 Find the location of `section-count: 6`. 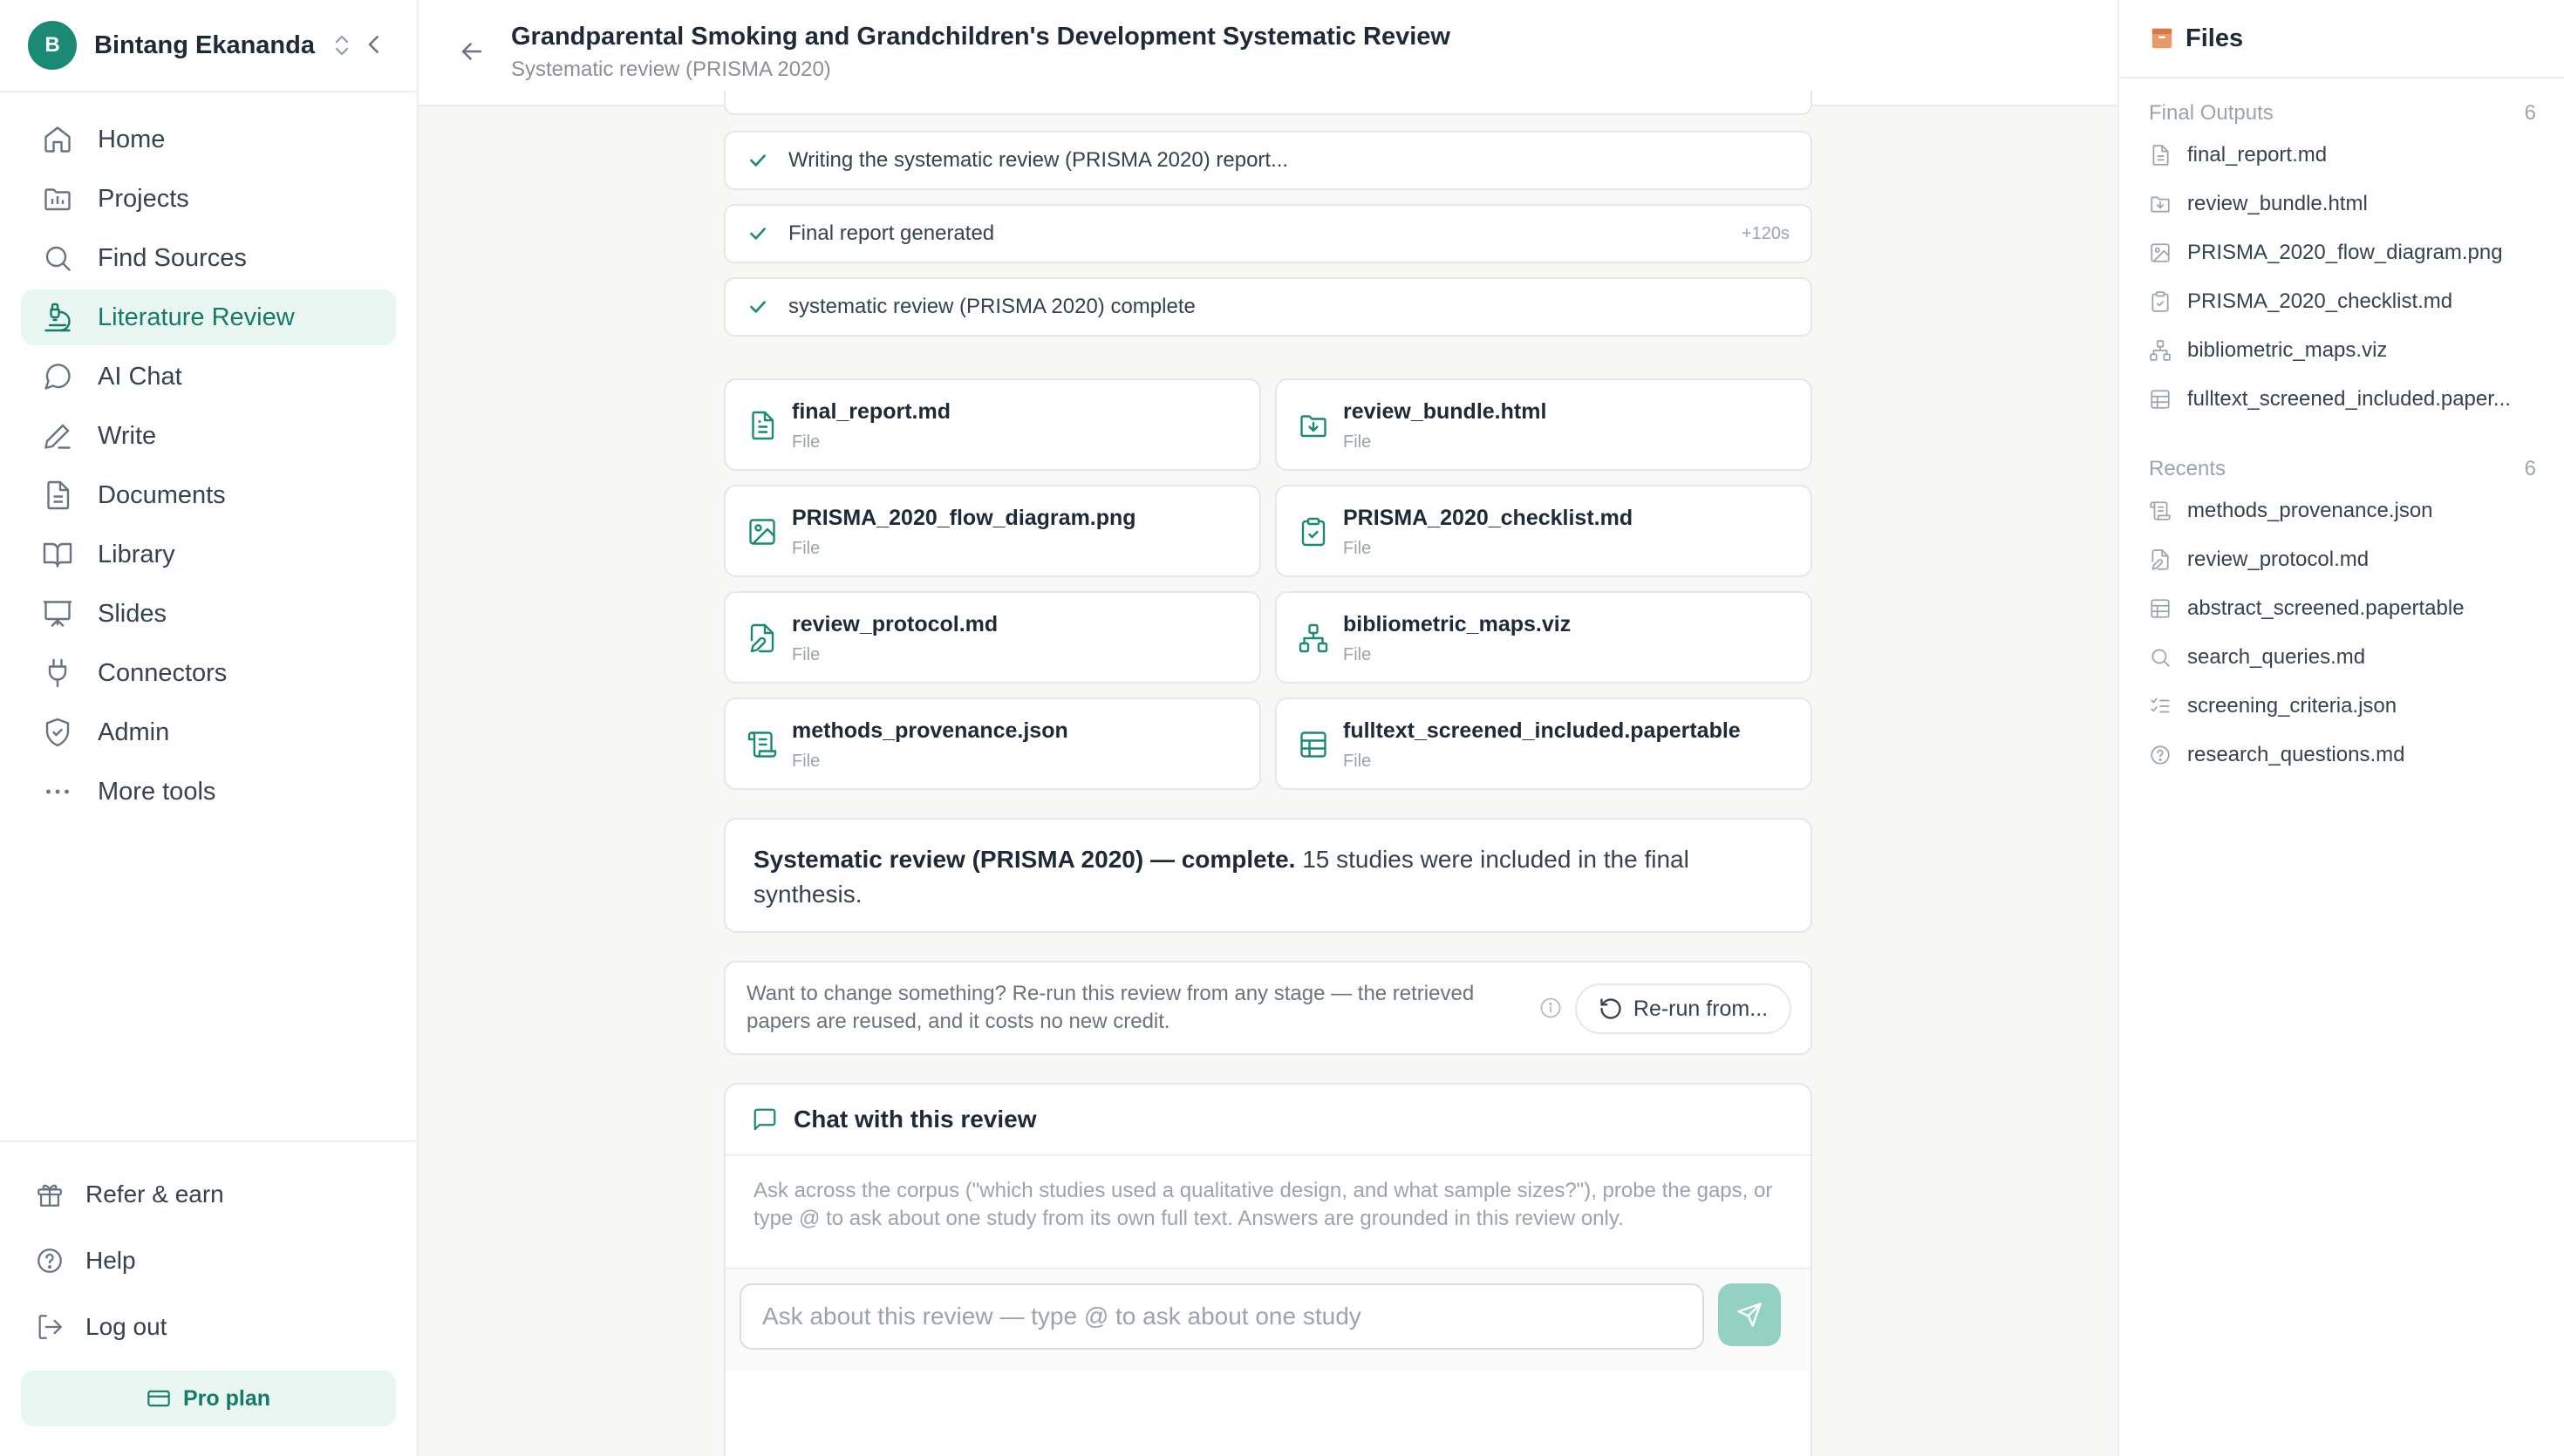

section-count: 6 is located at coordinates (2530, 468).